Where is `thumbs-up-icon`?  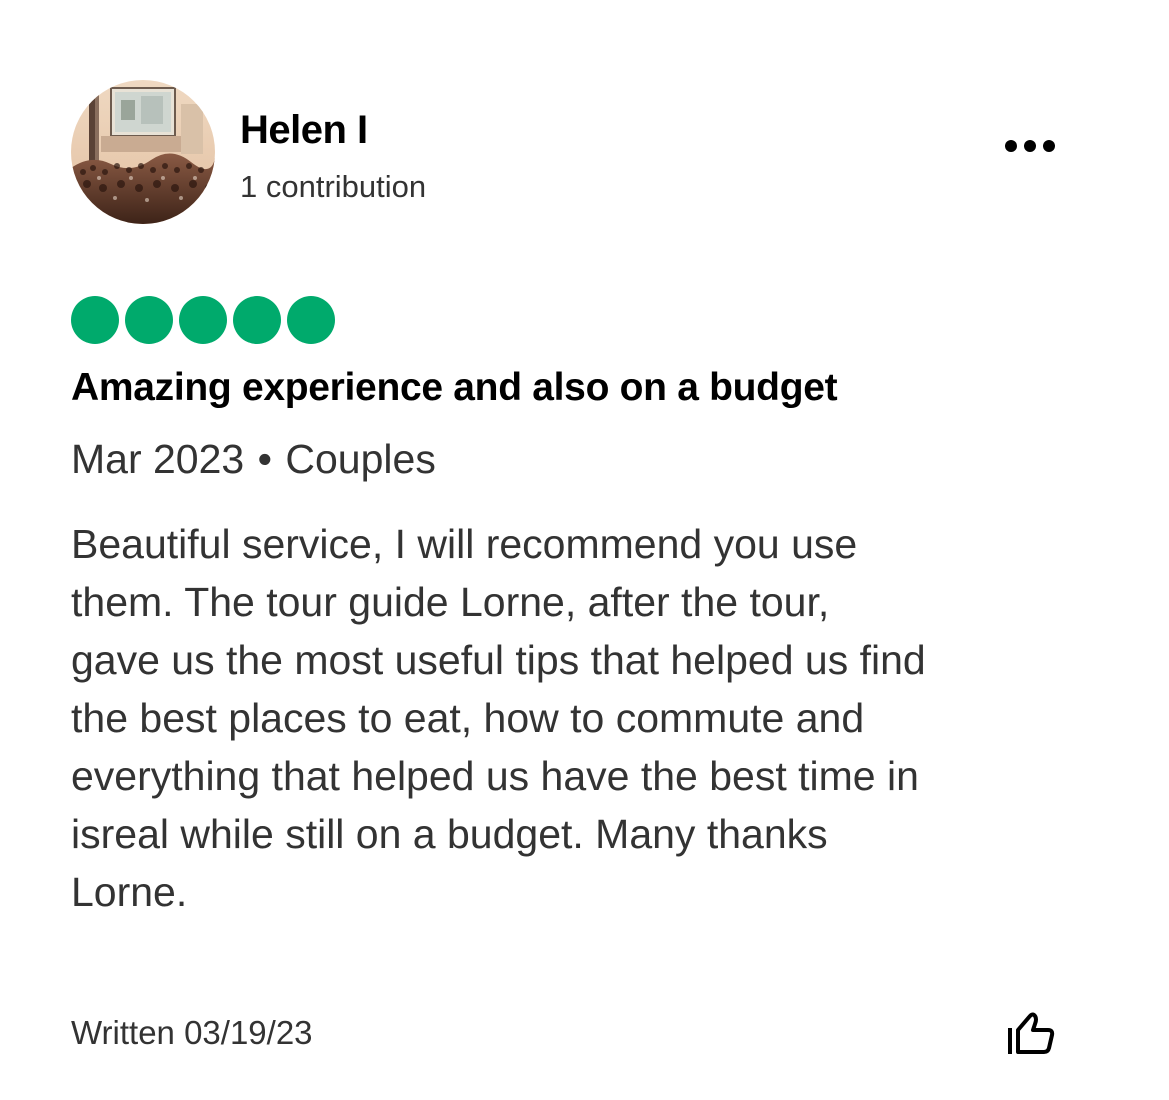
thumbs-up-icon is located at coordinates (1031, 1033).